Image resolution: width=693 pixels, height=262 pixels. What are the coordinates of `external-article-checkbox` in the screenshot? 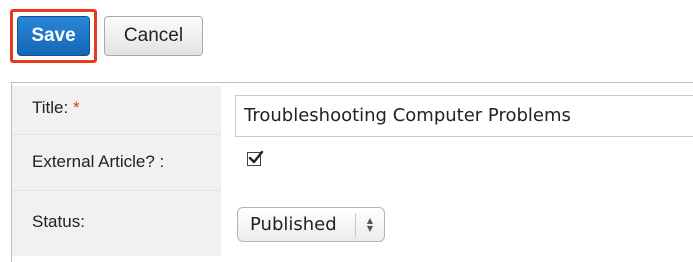 It's located at (255, 158).